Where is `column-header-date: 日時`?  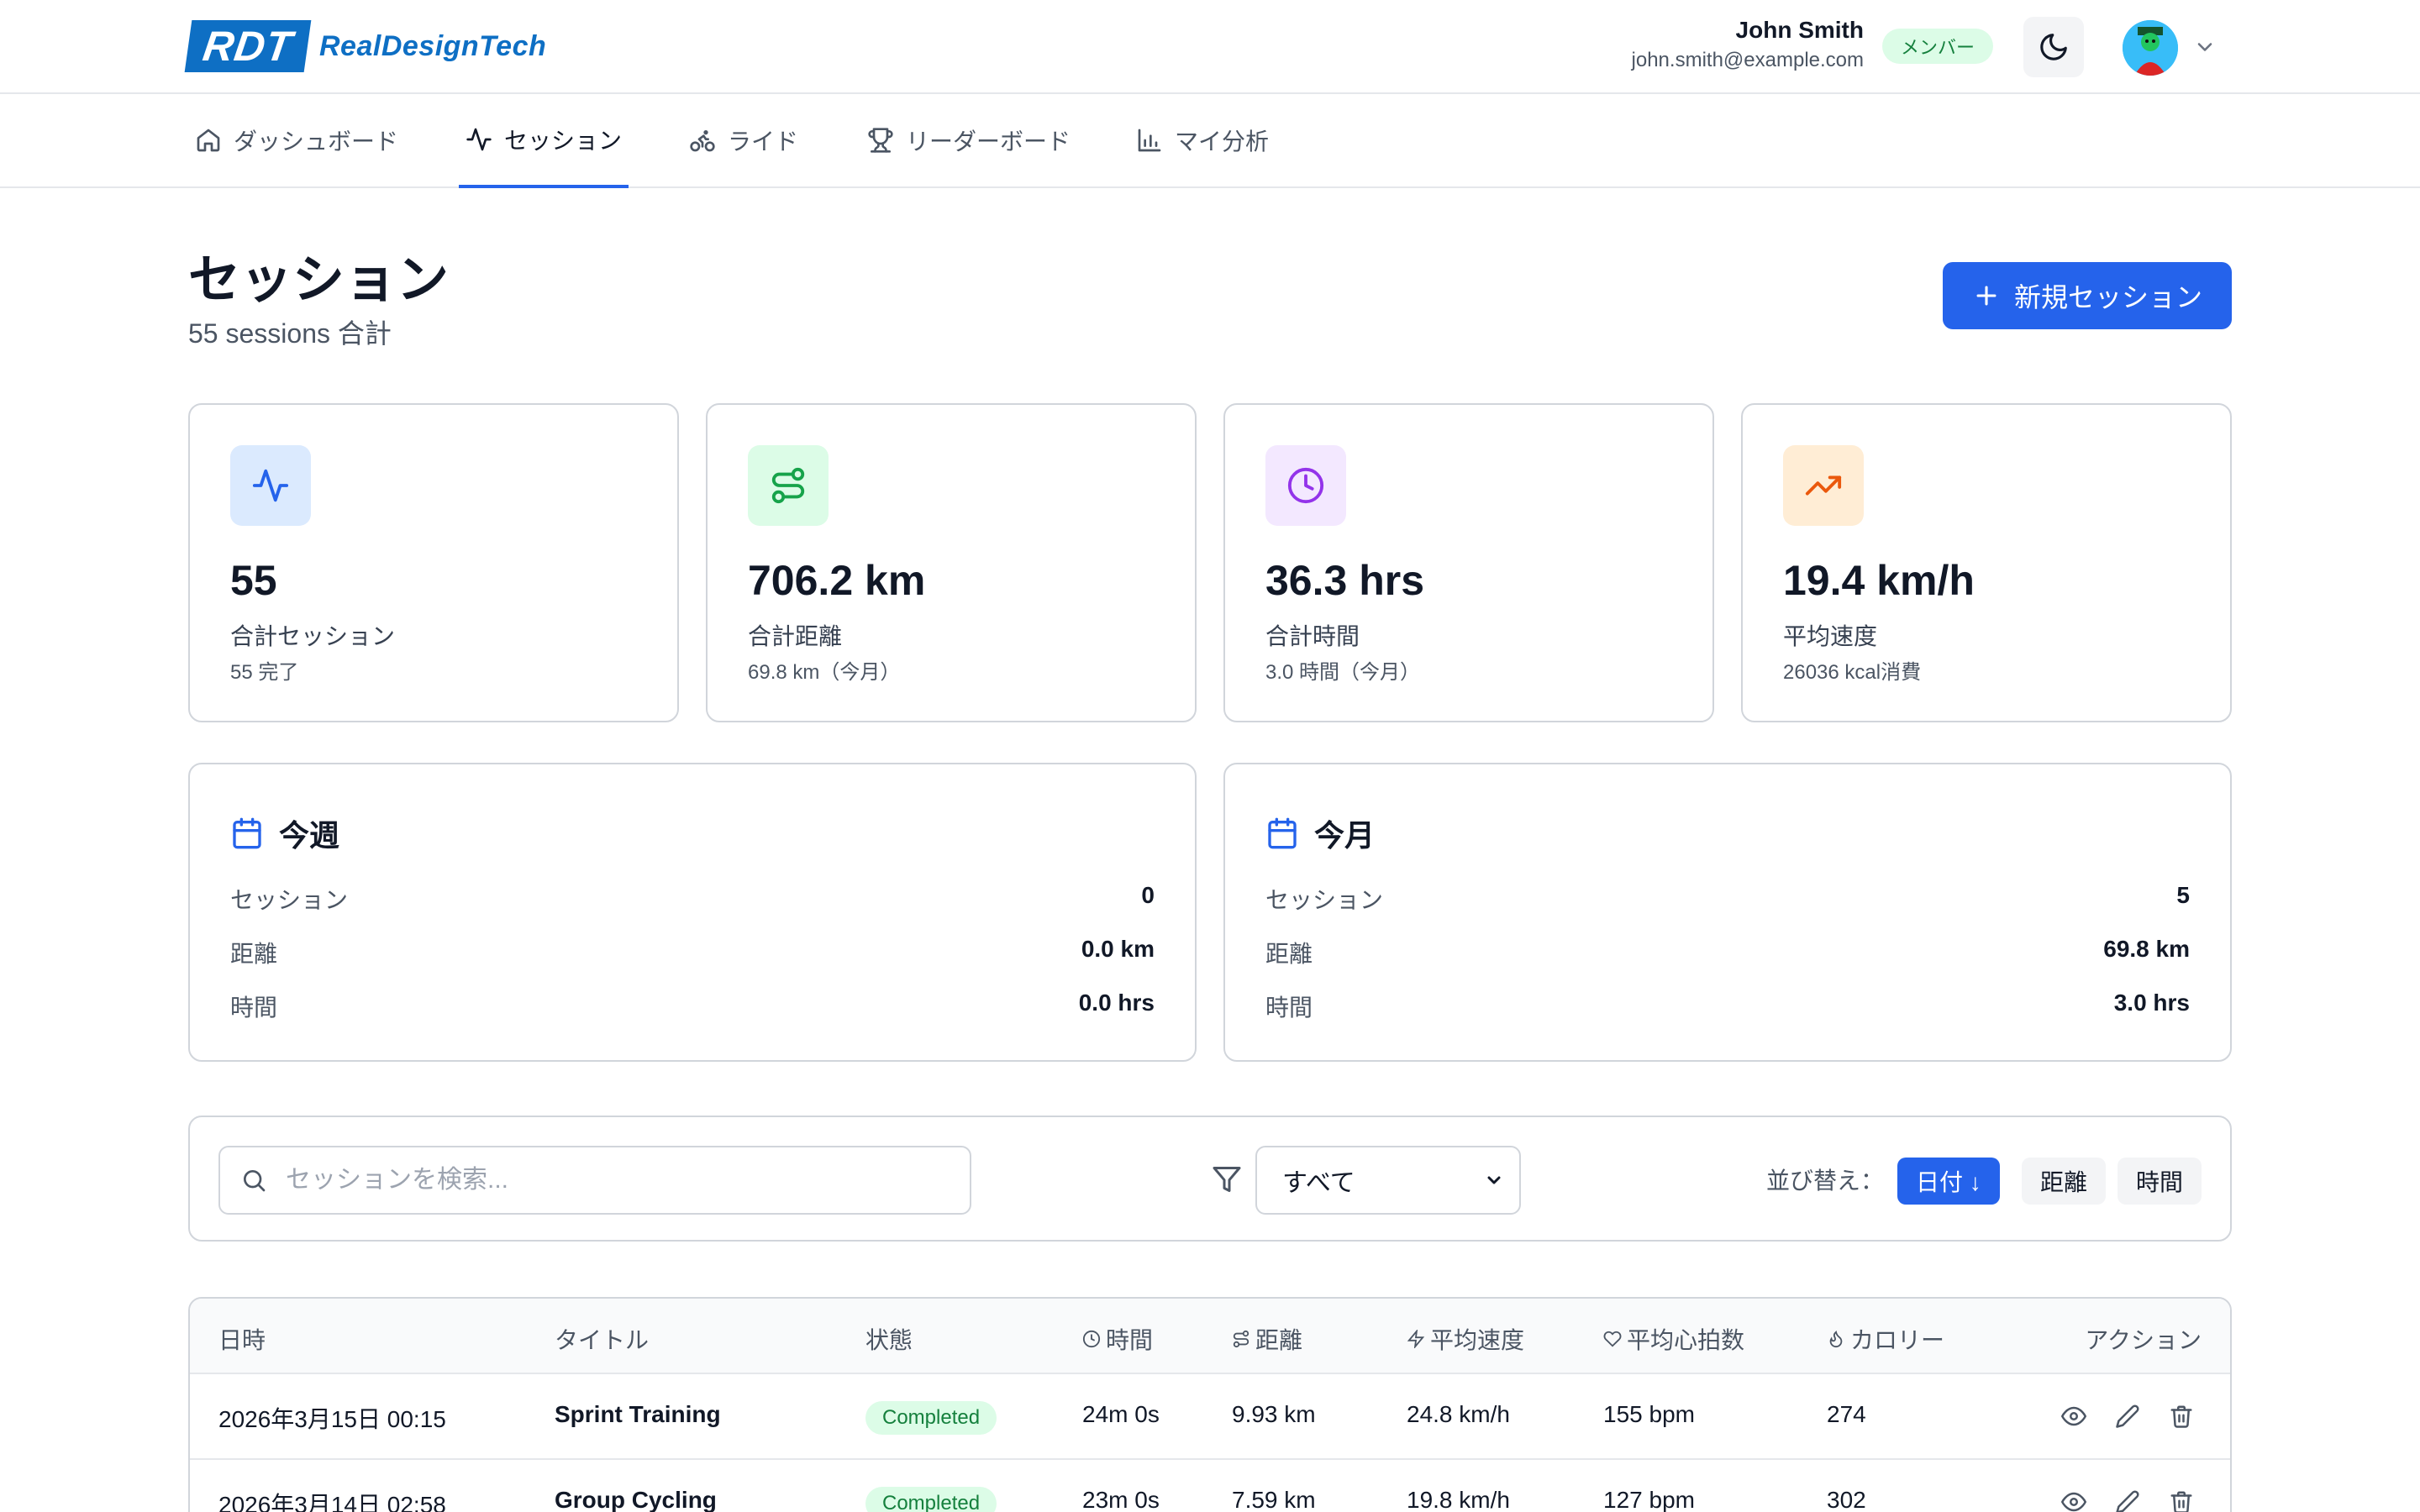 column-header-date: 日時 is located at coordinates (242, 1339).